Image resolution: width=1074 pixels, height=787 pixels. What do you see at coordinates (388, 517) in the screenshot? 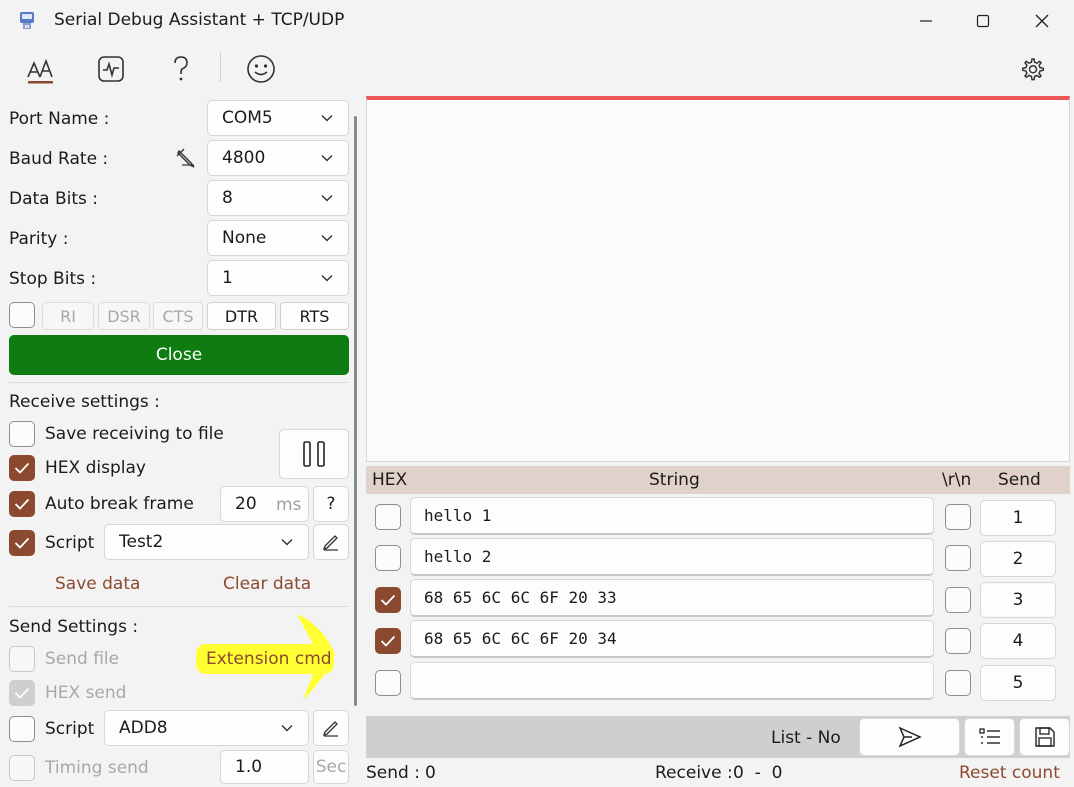
I see `row-1-hex-checkbox` at bounding box center [388, 517].